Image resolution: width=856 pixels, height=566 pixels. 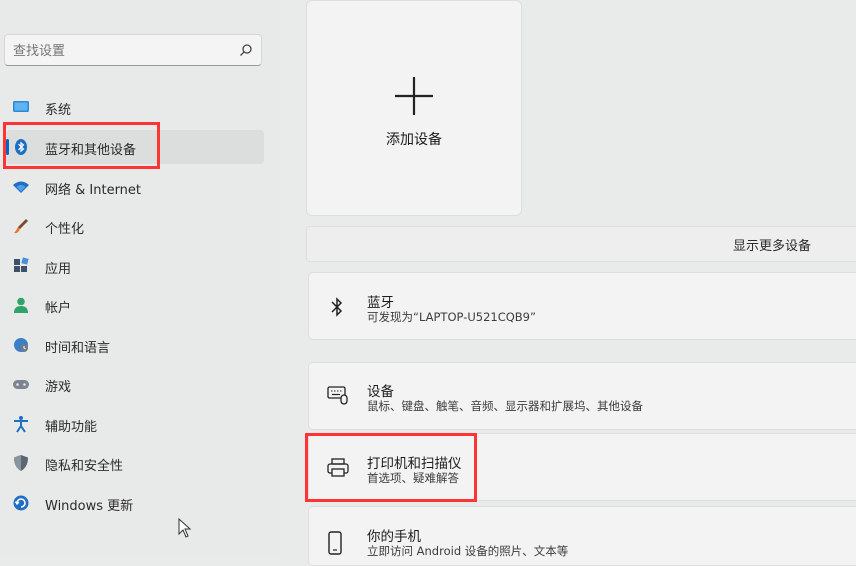 What do you see at coordinates (21, 384) in the screenshot?
I see `gamepad-icon` at bounding box center [21, 384].